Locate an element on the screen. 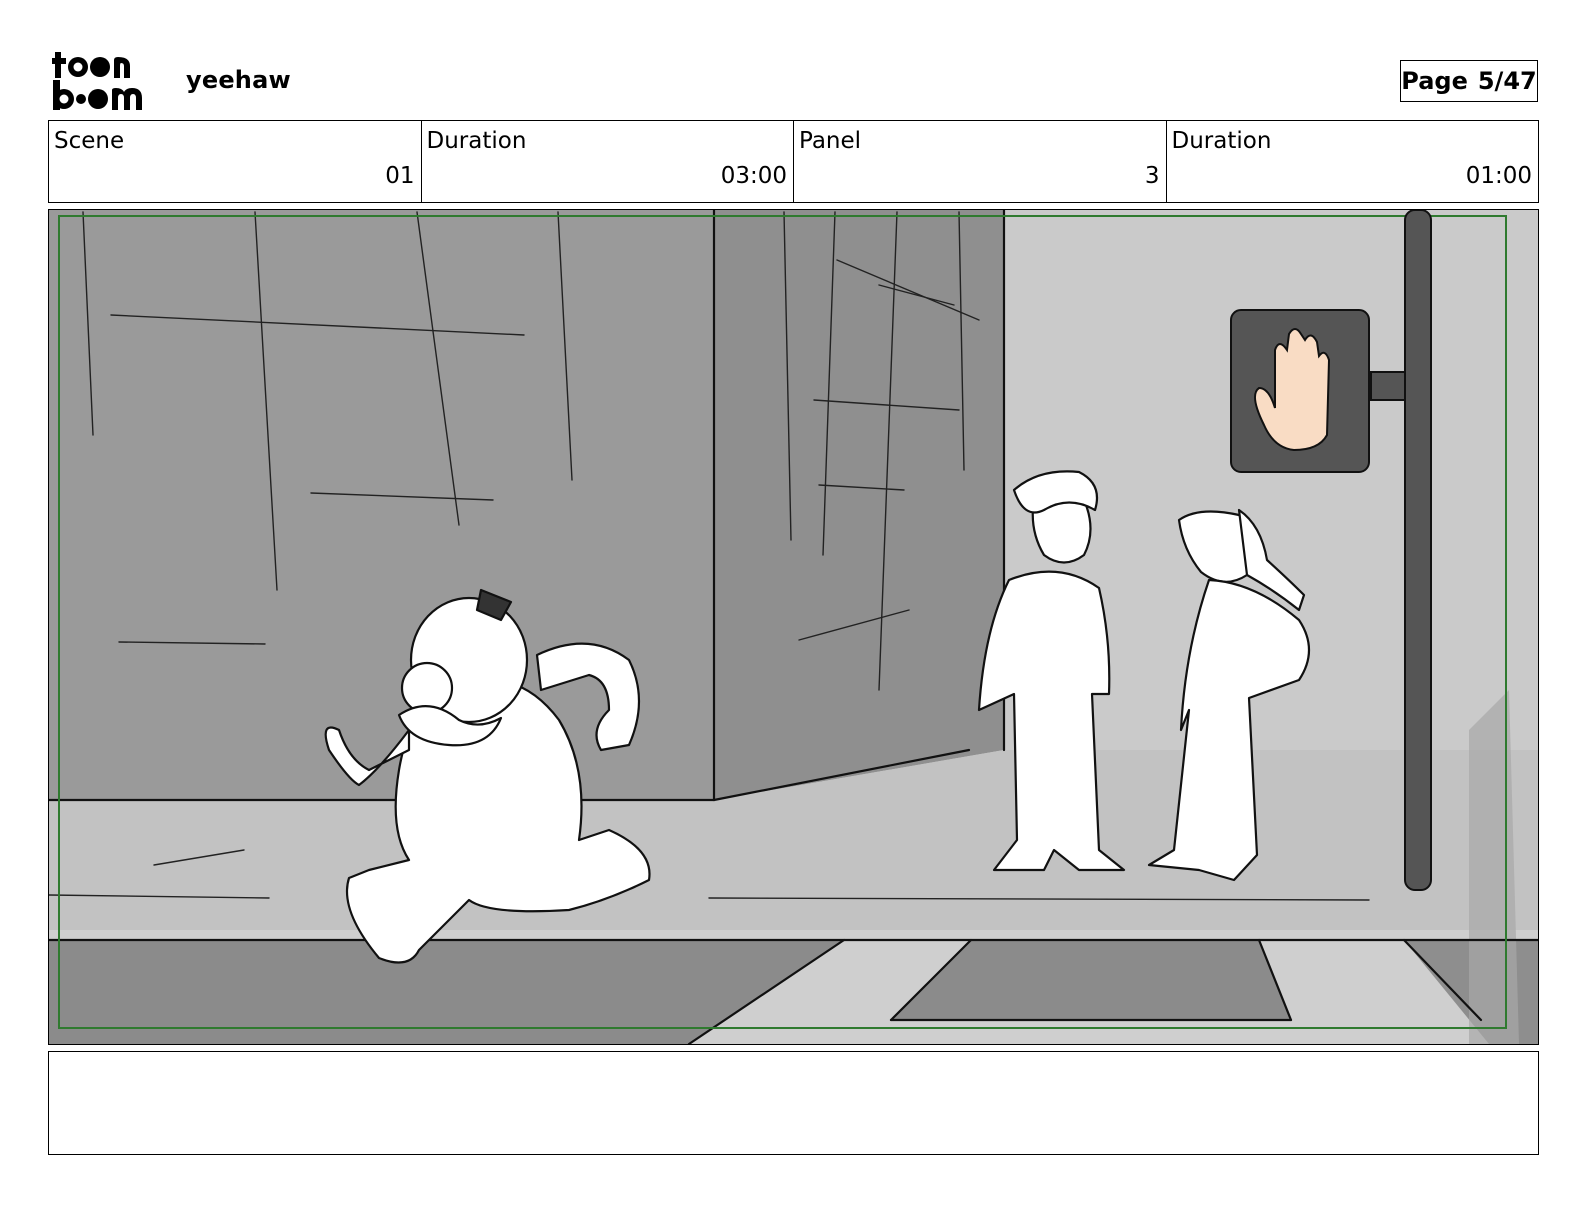 The image size is (1584, 1224). scene-duration-value: 03:00 is located at coordinates (753, 176).